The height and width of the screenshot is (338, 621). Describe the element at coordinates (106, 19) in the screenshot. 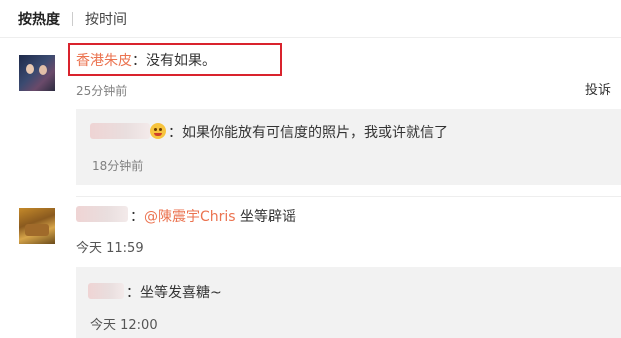

I see `tab-by-time: 按时间` at that location.